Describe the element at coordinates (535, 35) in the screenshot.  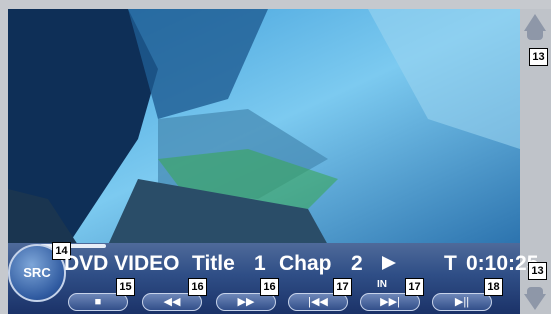
I see `scroll-up-button` at that location.